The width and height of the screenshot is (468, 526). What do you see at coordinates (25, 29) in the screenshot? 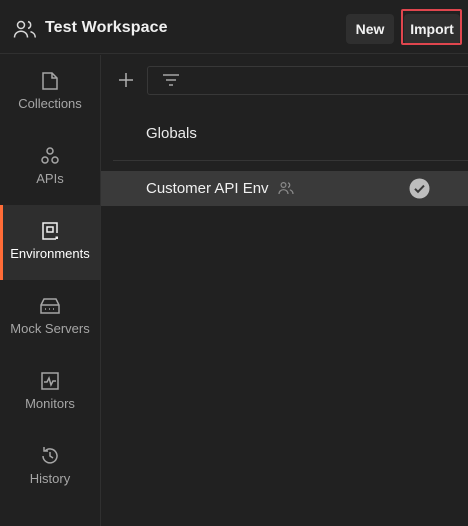
I see `team-icon` at bounding box center [25, 29].